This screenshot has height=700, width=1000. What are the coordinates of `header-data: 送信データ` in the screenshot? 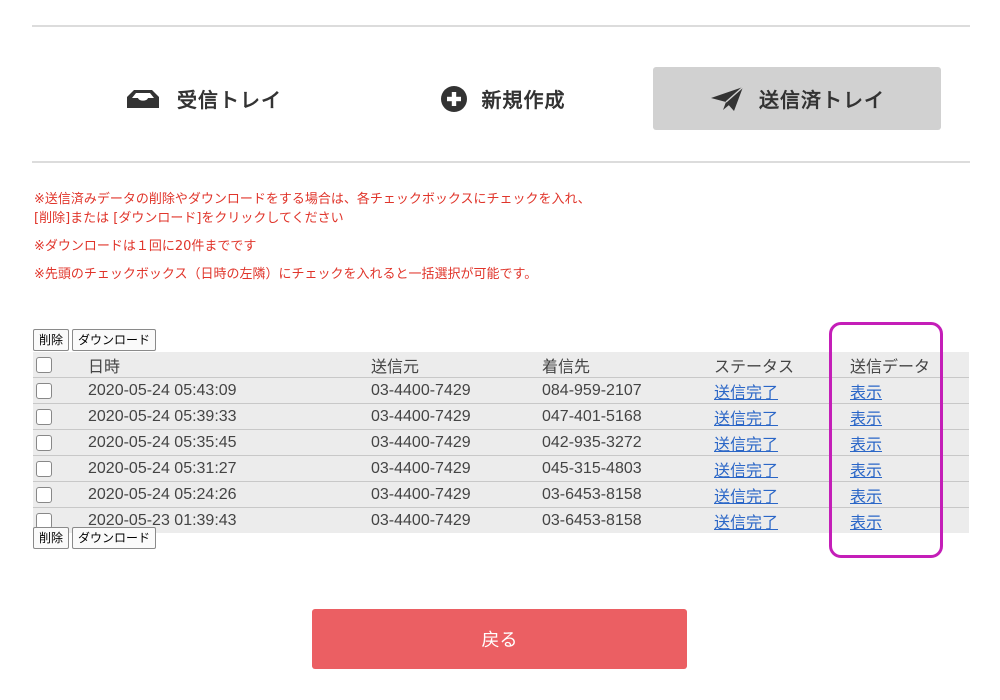 It's located at (909, 365).